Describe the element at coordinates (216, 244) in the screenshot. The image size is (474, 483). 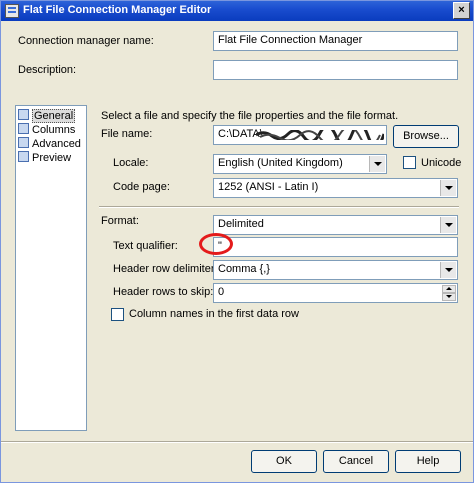
I see `annotation-circle` at that location.